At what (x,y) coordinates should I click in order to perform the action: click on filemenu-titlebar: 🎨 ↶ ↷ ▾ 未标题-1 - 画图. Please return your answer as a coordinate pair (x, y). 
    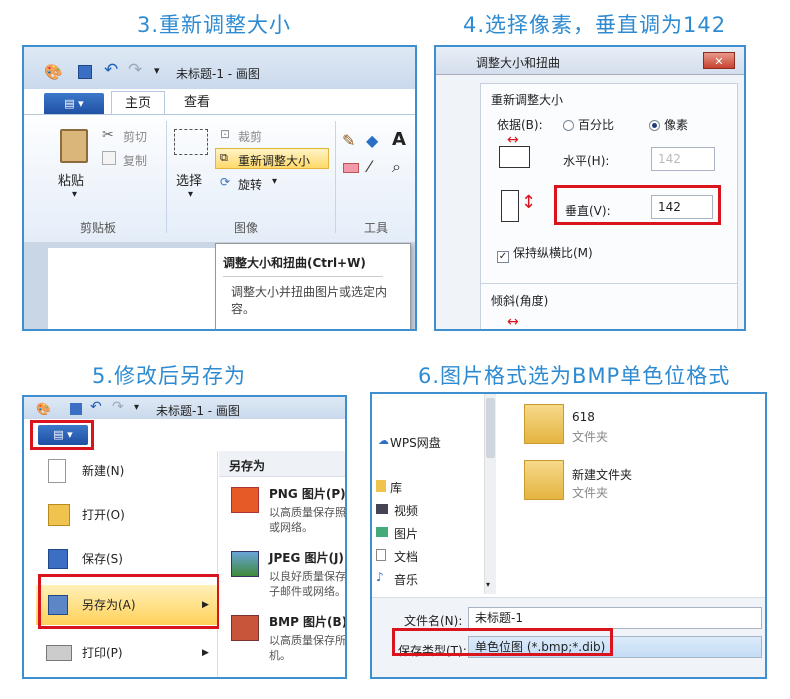
    Looking at the image, I should click on (184, 408).